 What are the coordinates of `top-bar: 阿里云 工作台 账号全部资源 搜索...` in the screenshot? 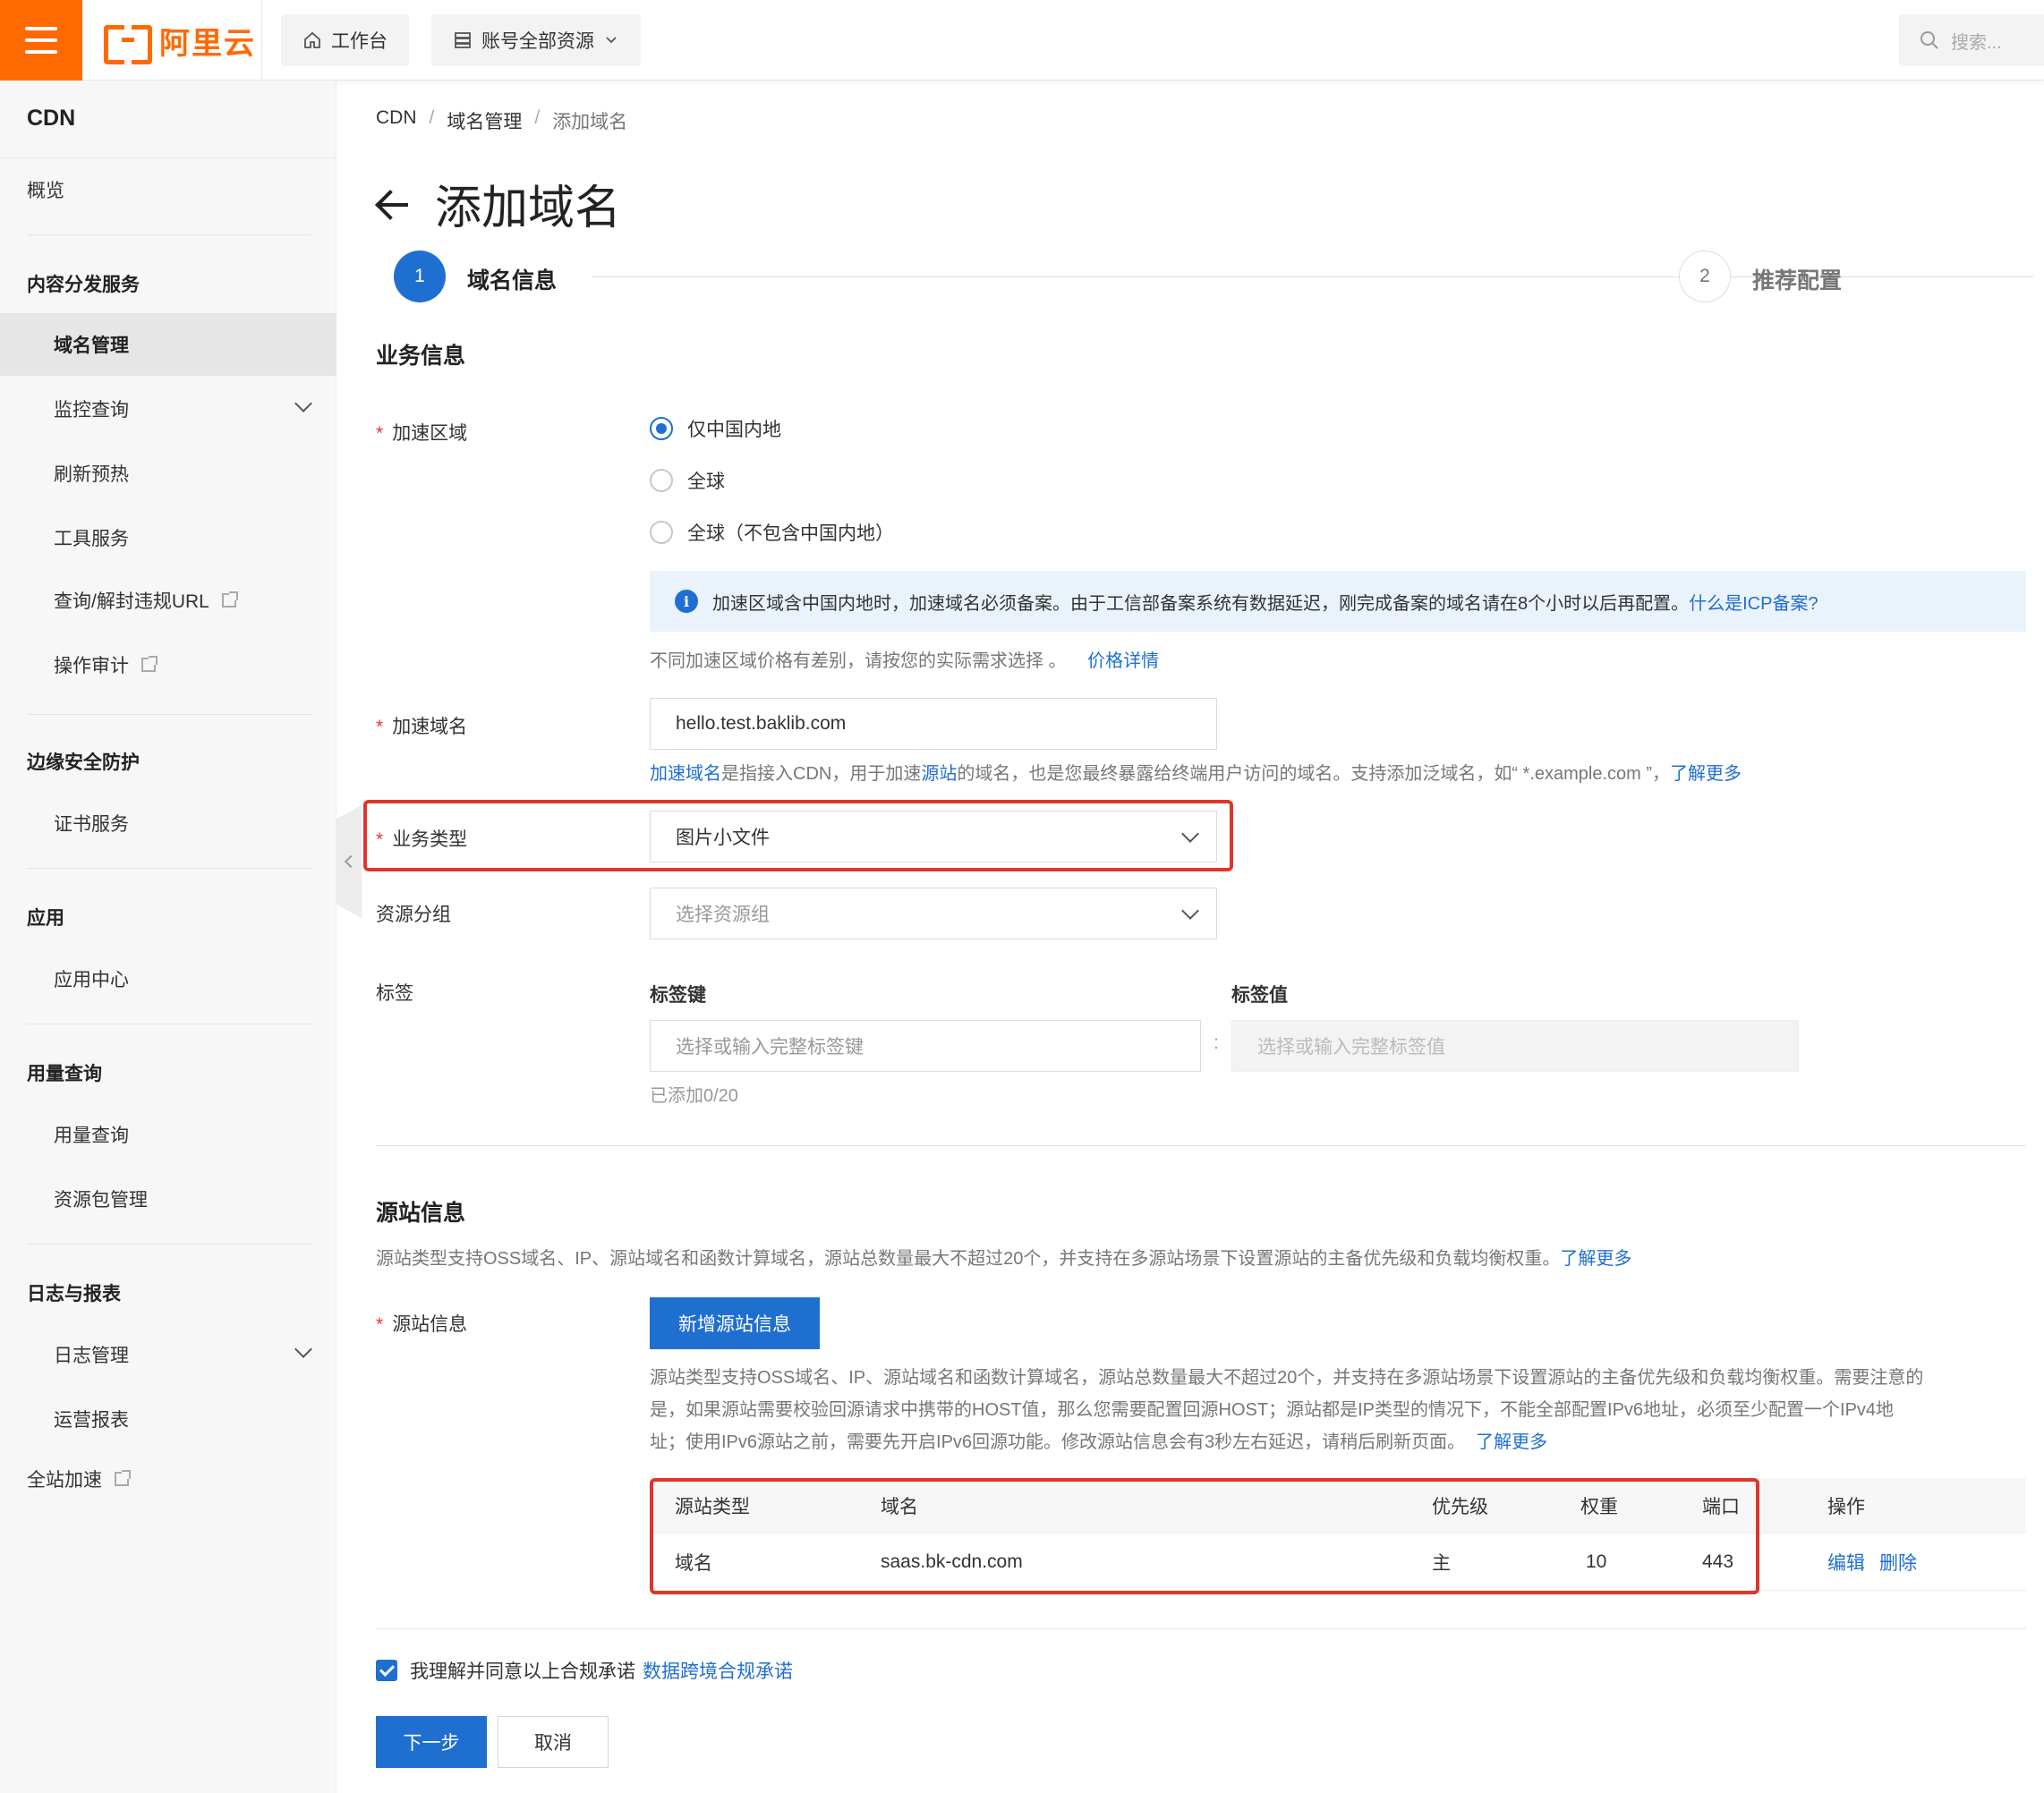 It's located at (1022, 41).